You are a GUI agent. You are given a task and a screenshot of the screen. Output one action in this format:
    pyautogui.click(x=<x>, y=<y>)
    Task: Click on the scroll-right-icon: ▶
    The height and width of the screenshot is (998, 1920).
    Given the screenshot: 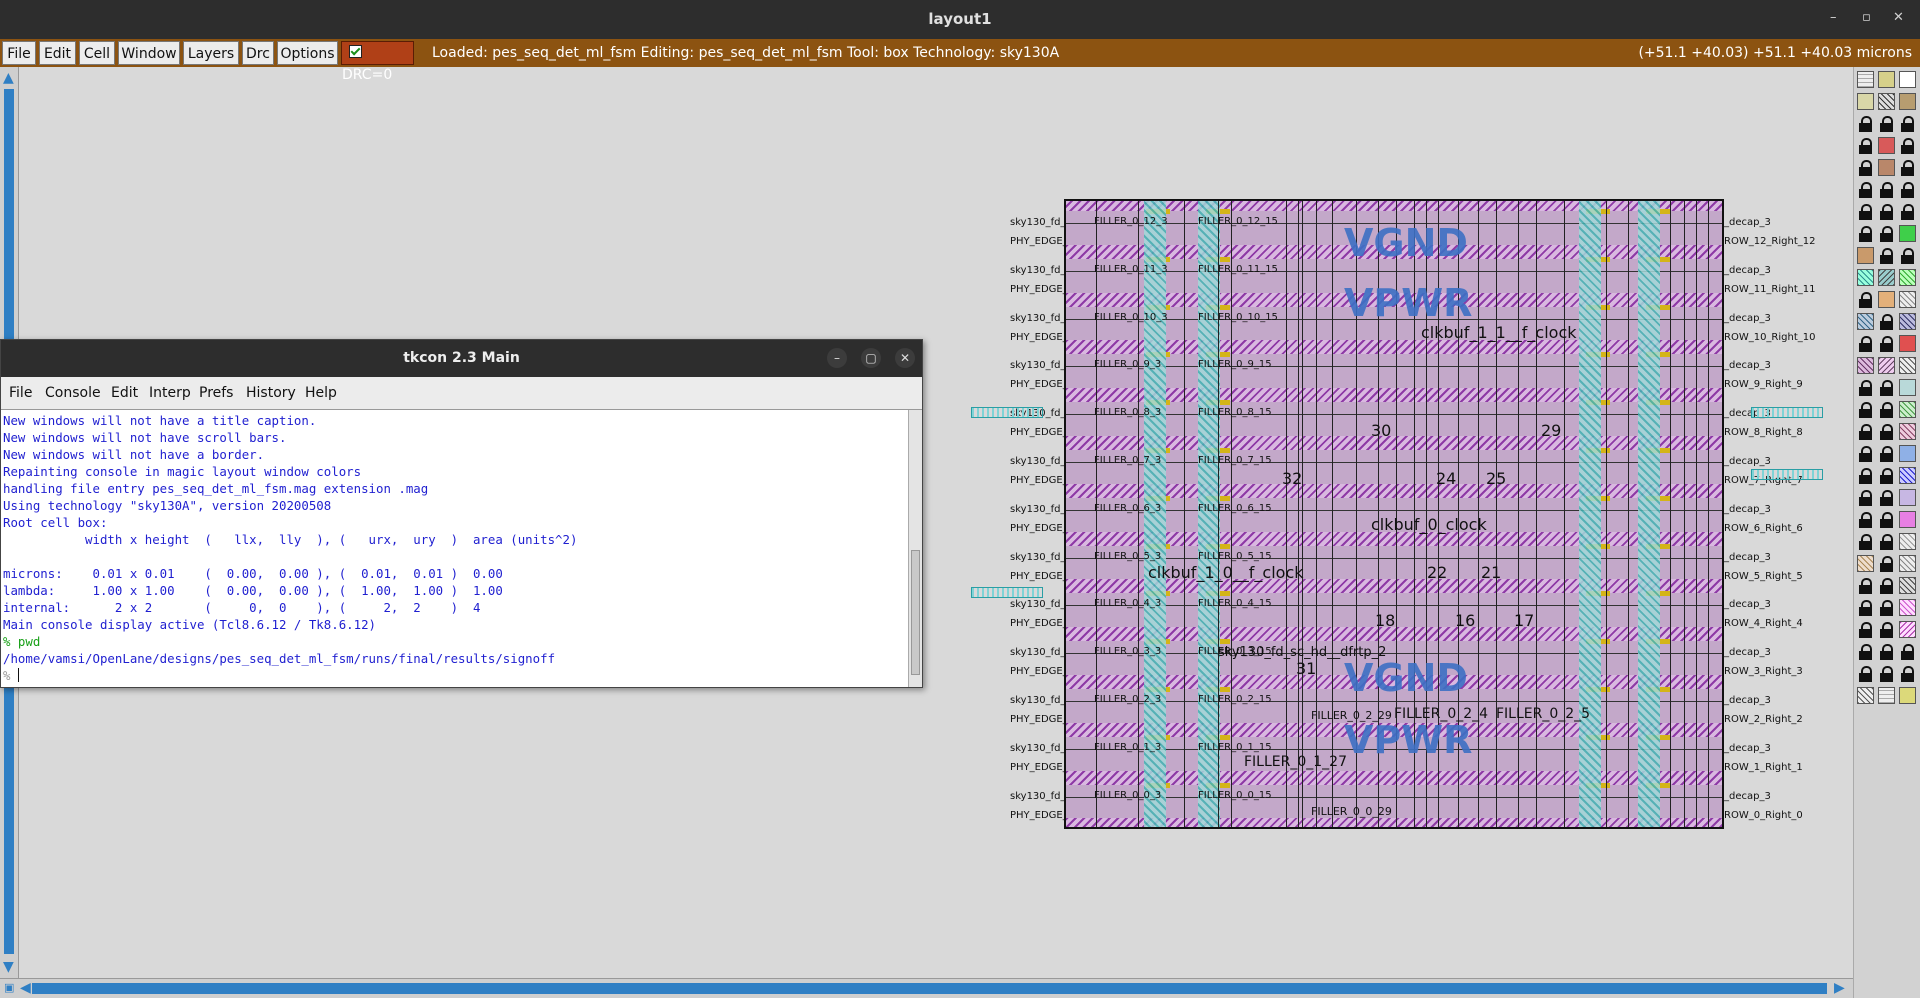 What is the action you would take?
    pyautogui.click(x=1839, y=988)
    